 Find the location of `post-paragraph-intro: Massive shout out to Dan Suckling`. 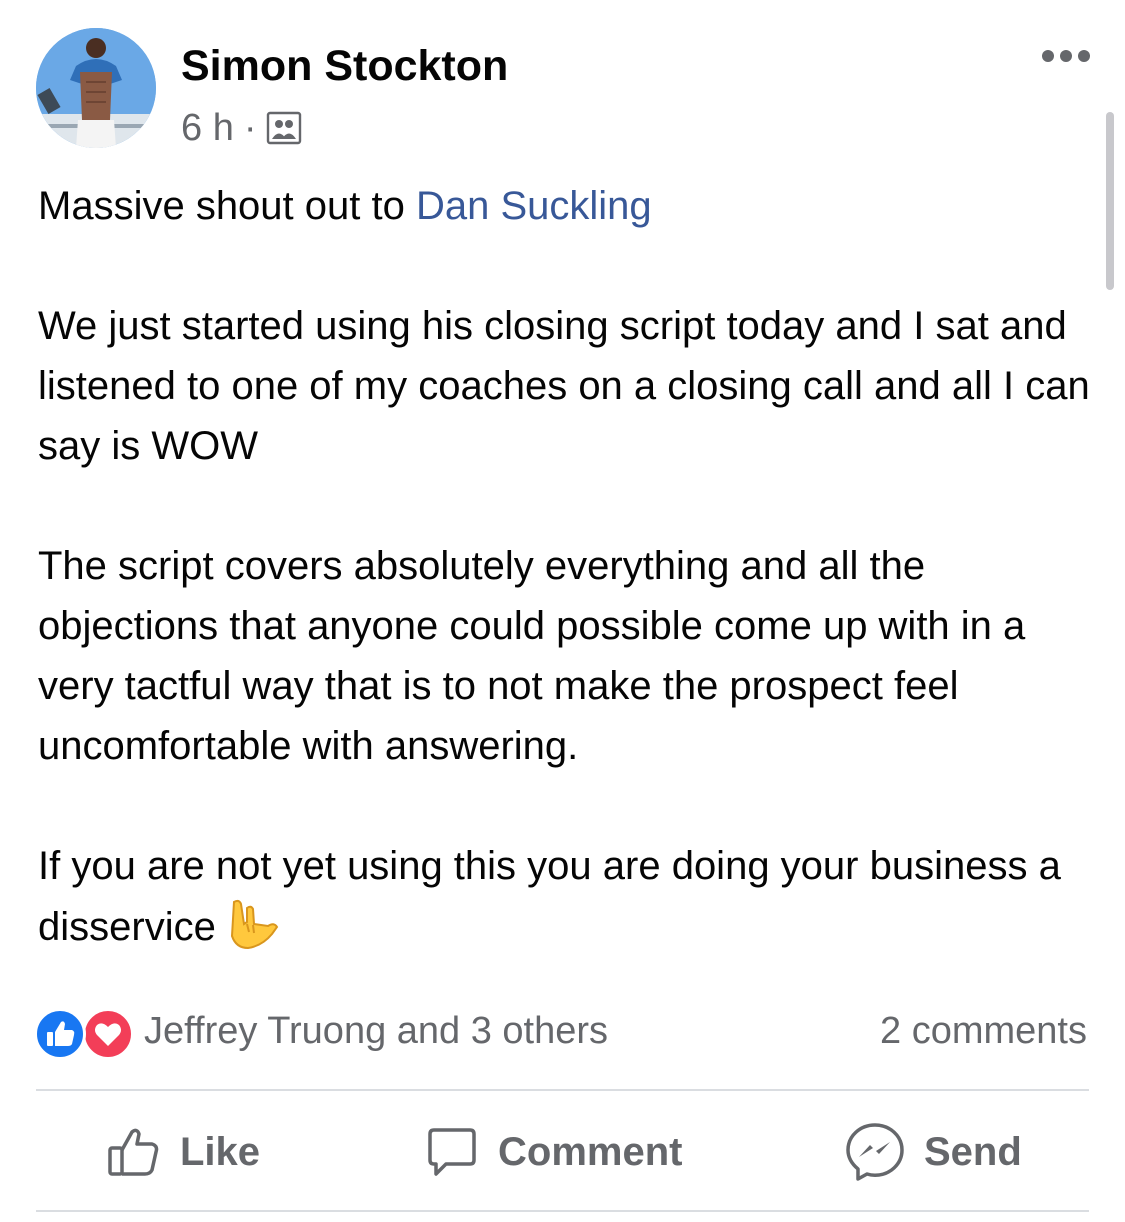

post-paragraph-intro: Massive shout out to Dan Suckling is located at coordinates (568, 206).